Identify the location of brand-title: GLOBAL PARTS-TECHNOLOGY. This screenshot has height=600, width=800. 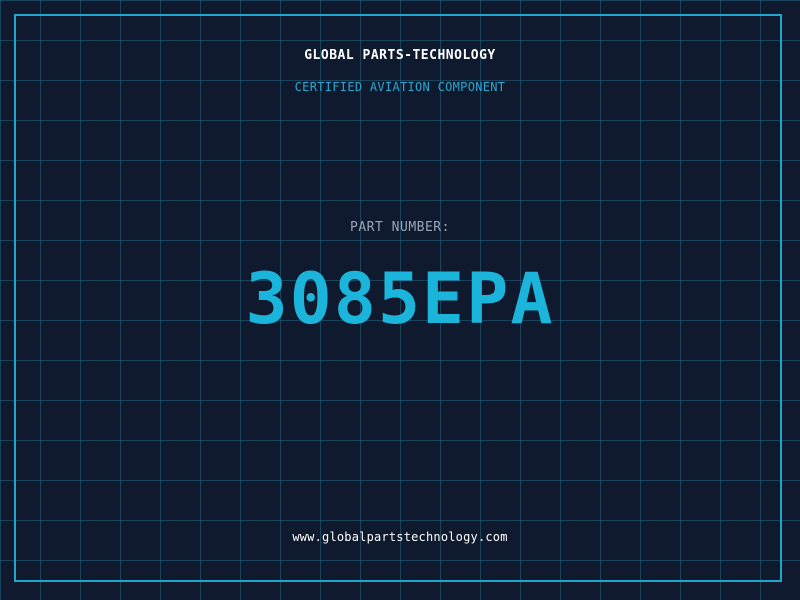
(400, 55).